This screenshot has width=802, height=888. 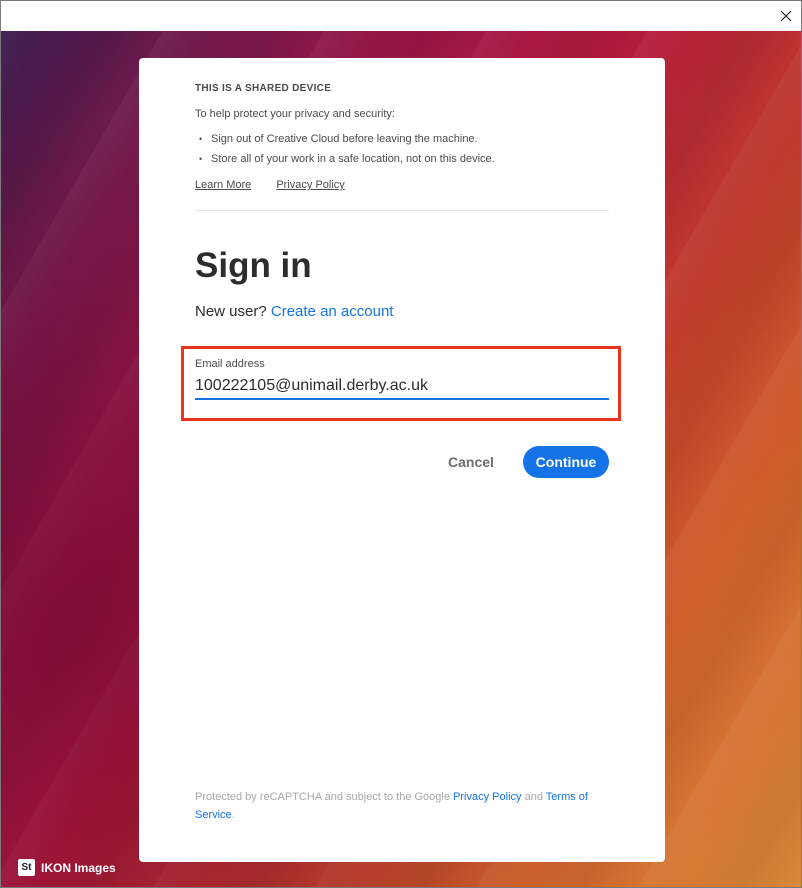 I want to click on close-button, so click(x=786, y=16).